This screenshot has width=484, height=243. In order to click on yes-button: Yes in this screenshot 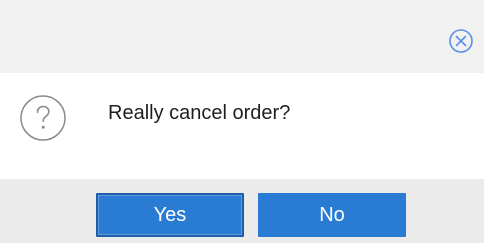, I will do `click(170, 215)`.